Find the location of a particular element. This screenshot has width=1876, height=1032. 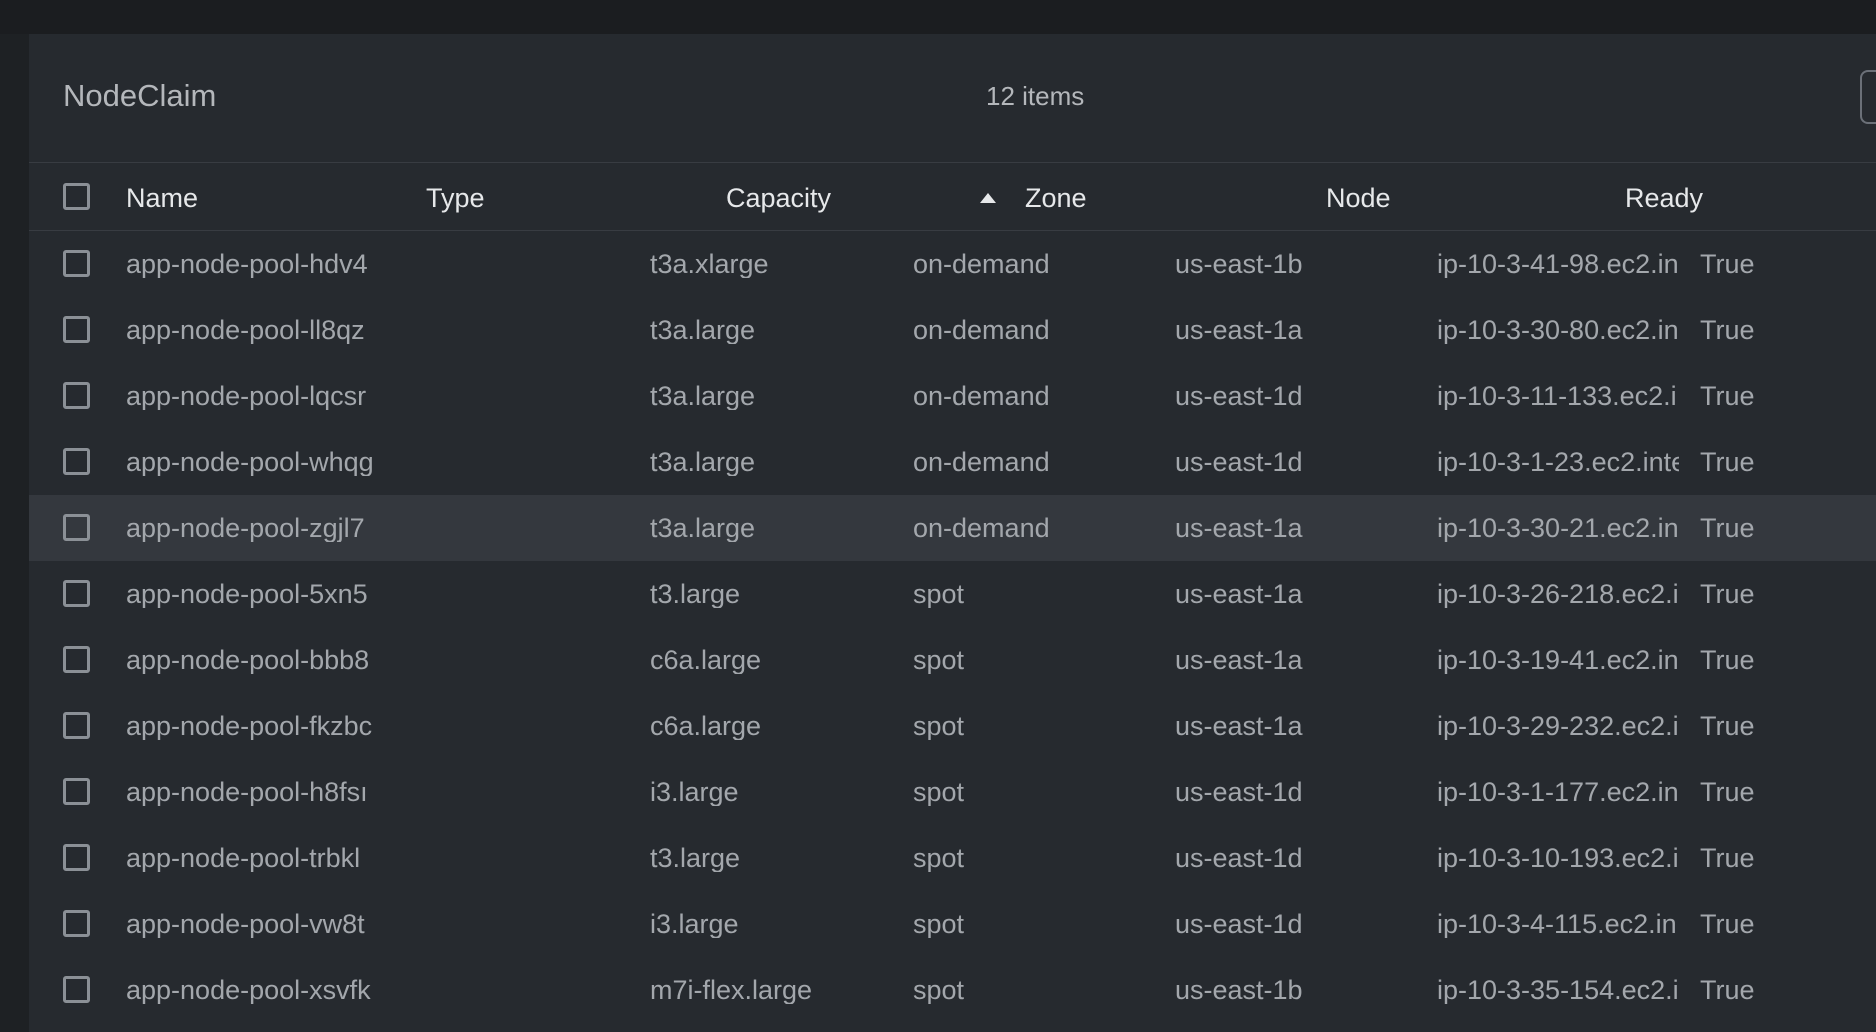

item-count: 12 items is located at coordinates (1035, 96).